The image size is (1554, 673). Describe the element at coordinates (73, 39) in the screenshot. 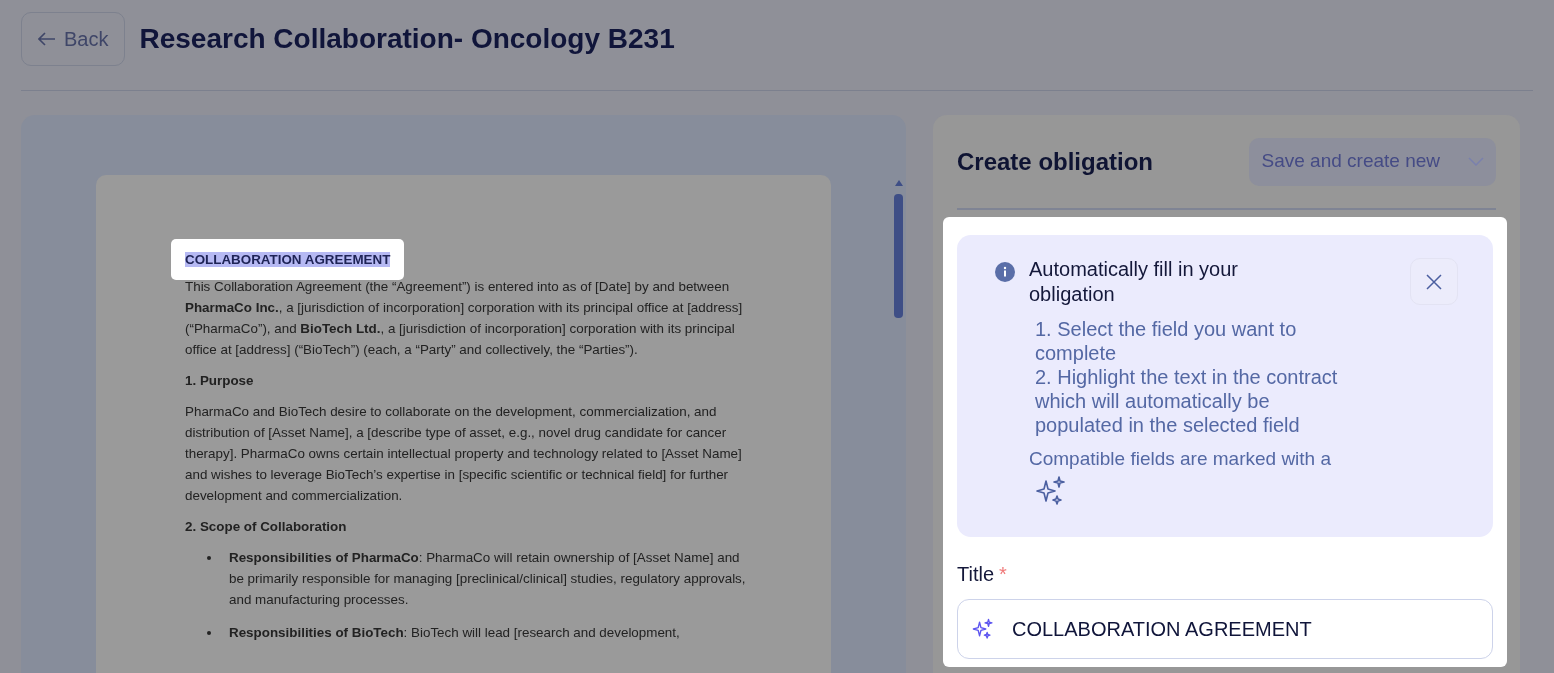

I see `back-button: Back` at that location.